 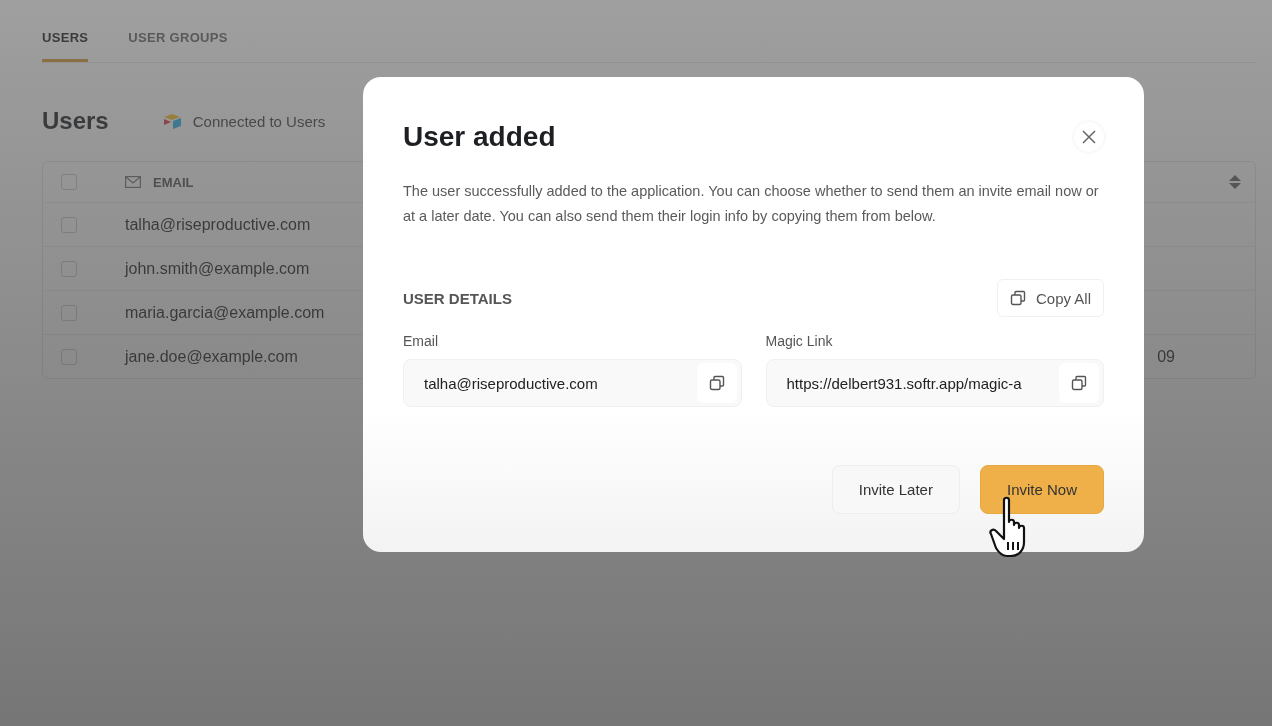 What do you see at coordinates (173, 182) in the screenshot?
I see `column-header: EMAIL` at bounding box center [173, 182].